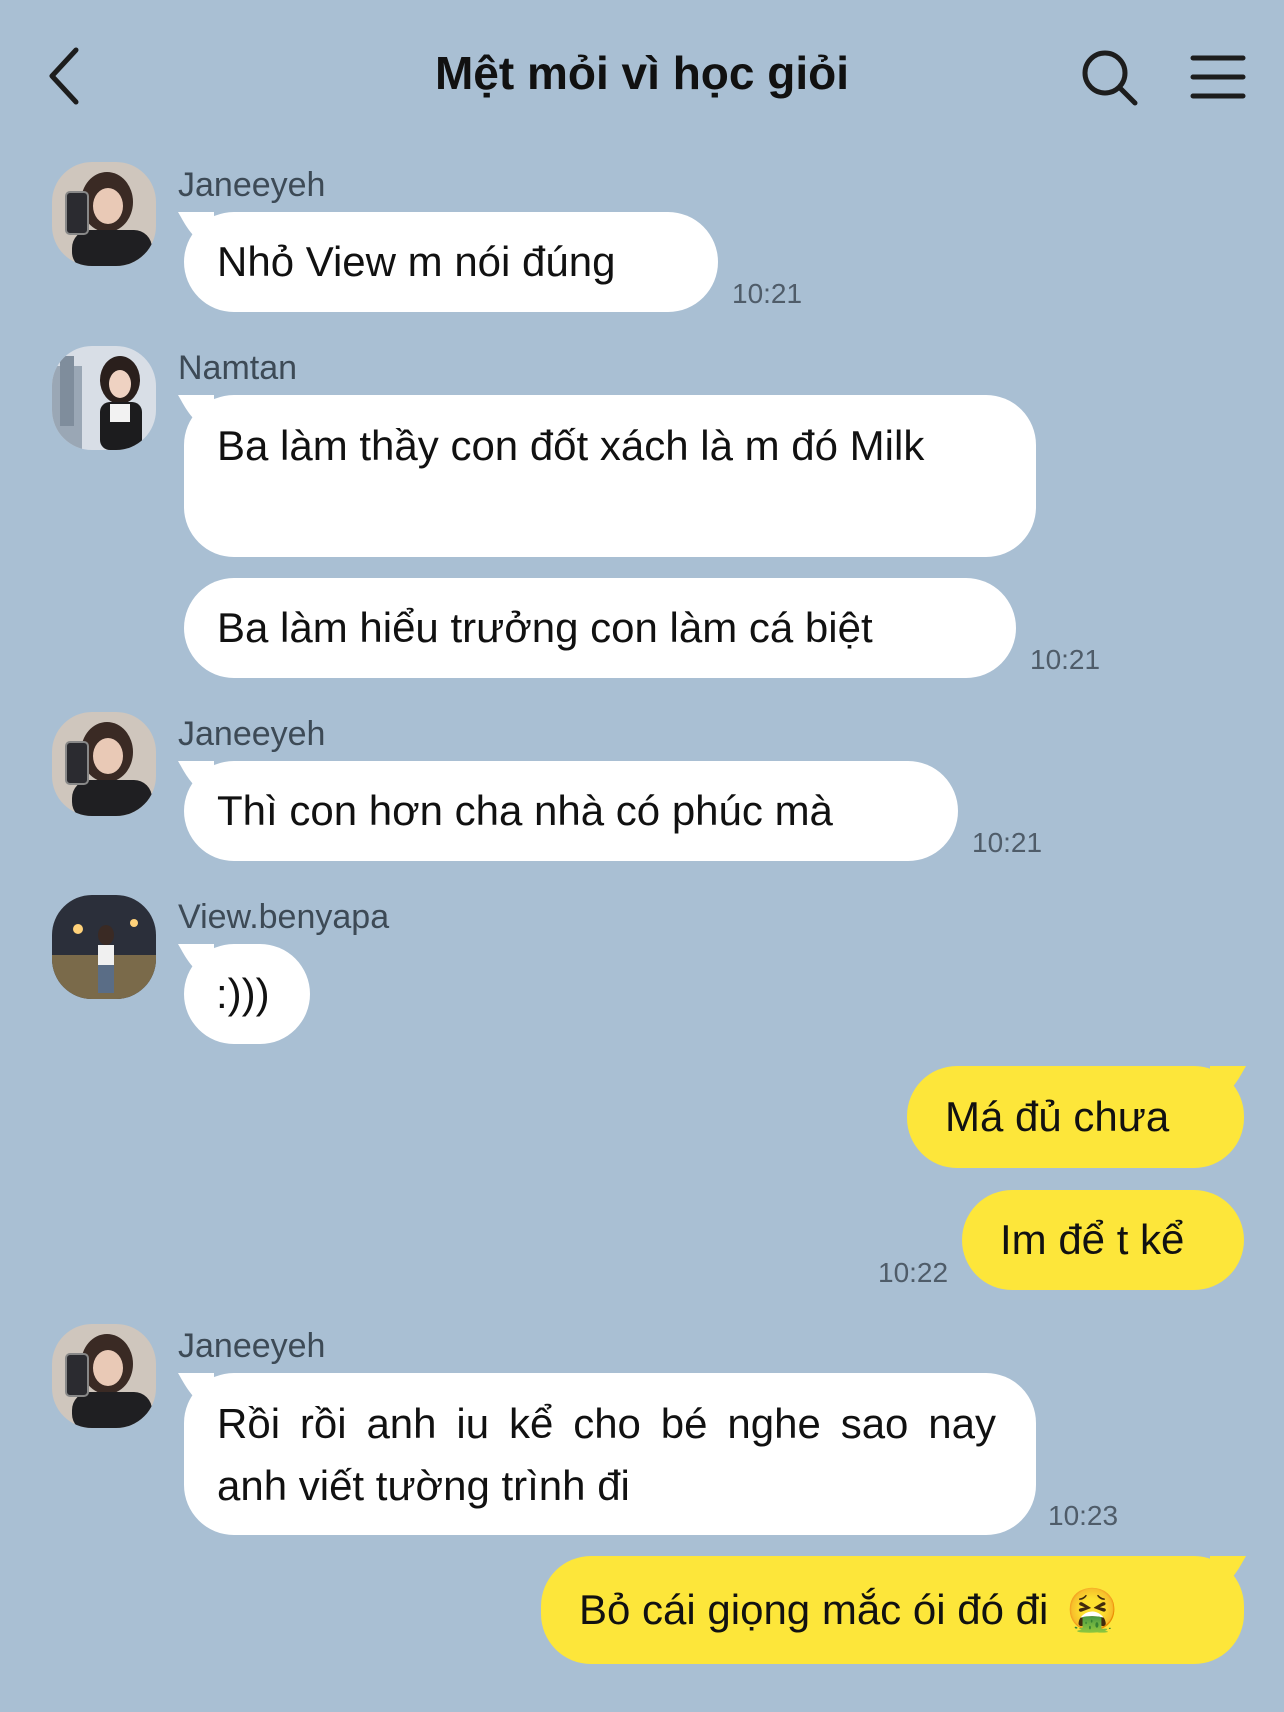 The width and height of the screenshot is (1284, 1712). What do you see at coordinates (1057, 1116) in the screenshot?
I see `message-text: Má đủ chưa` at bounding box center [1057, 1116].